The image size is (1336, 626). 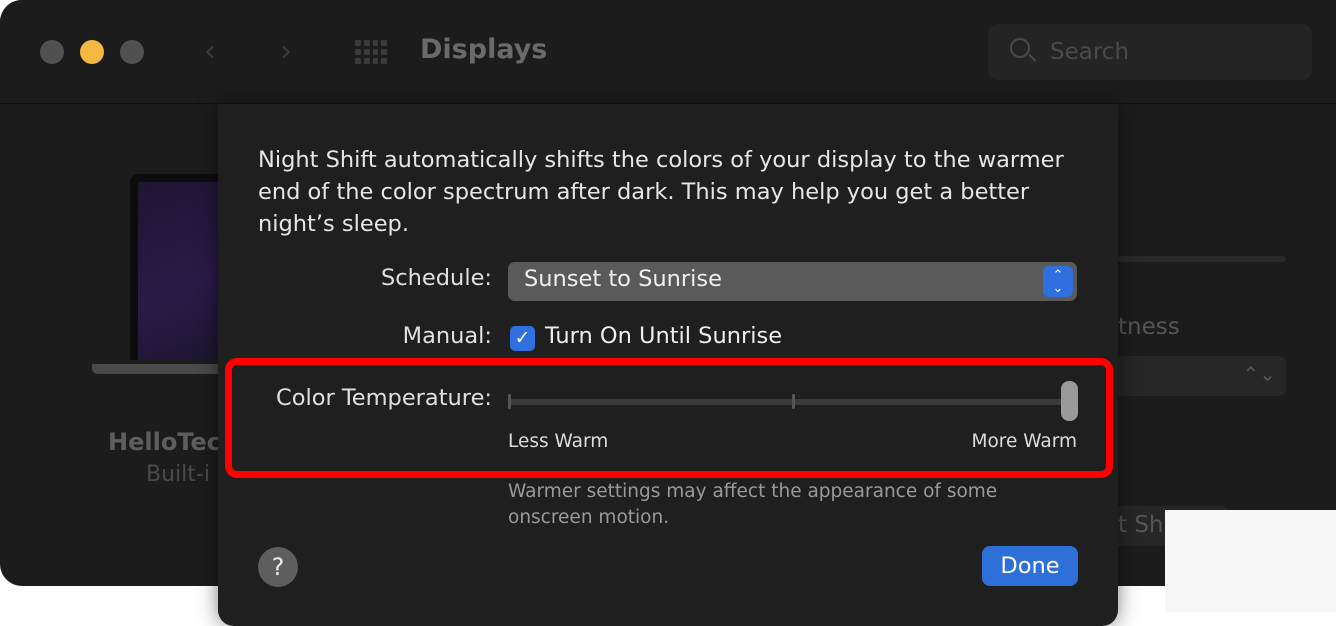 I want to click on up-down-chevron-icon: ⌃ ⌄, so click(x=1058, y=281).